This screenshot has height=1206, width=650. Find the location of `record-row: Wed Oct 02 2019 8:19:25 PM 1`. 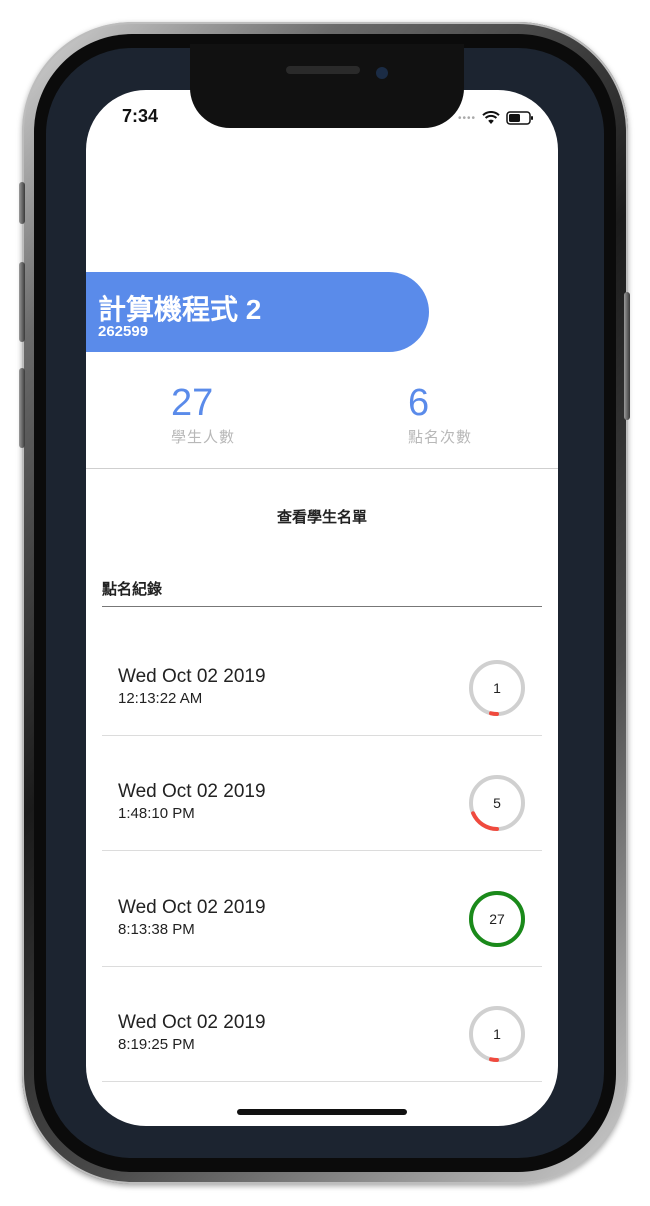

record-row: Wed Oct 02 2019 8:19:25 PM 1 is located at coordinates (322, 1024).